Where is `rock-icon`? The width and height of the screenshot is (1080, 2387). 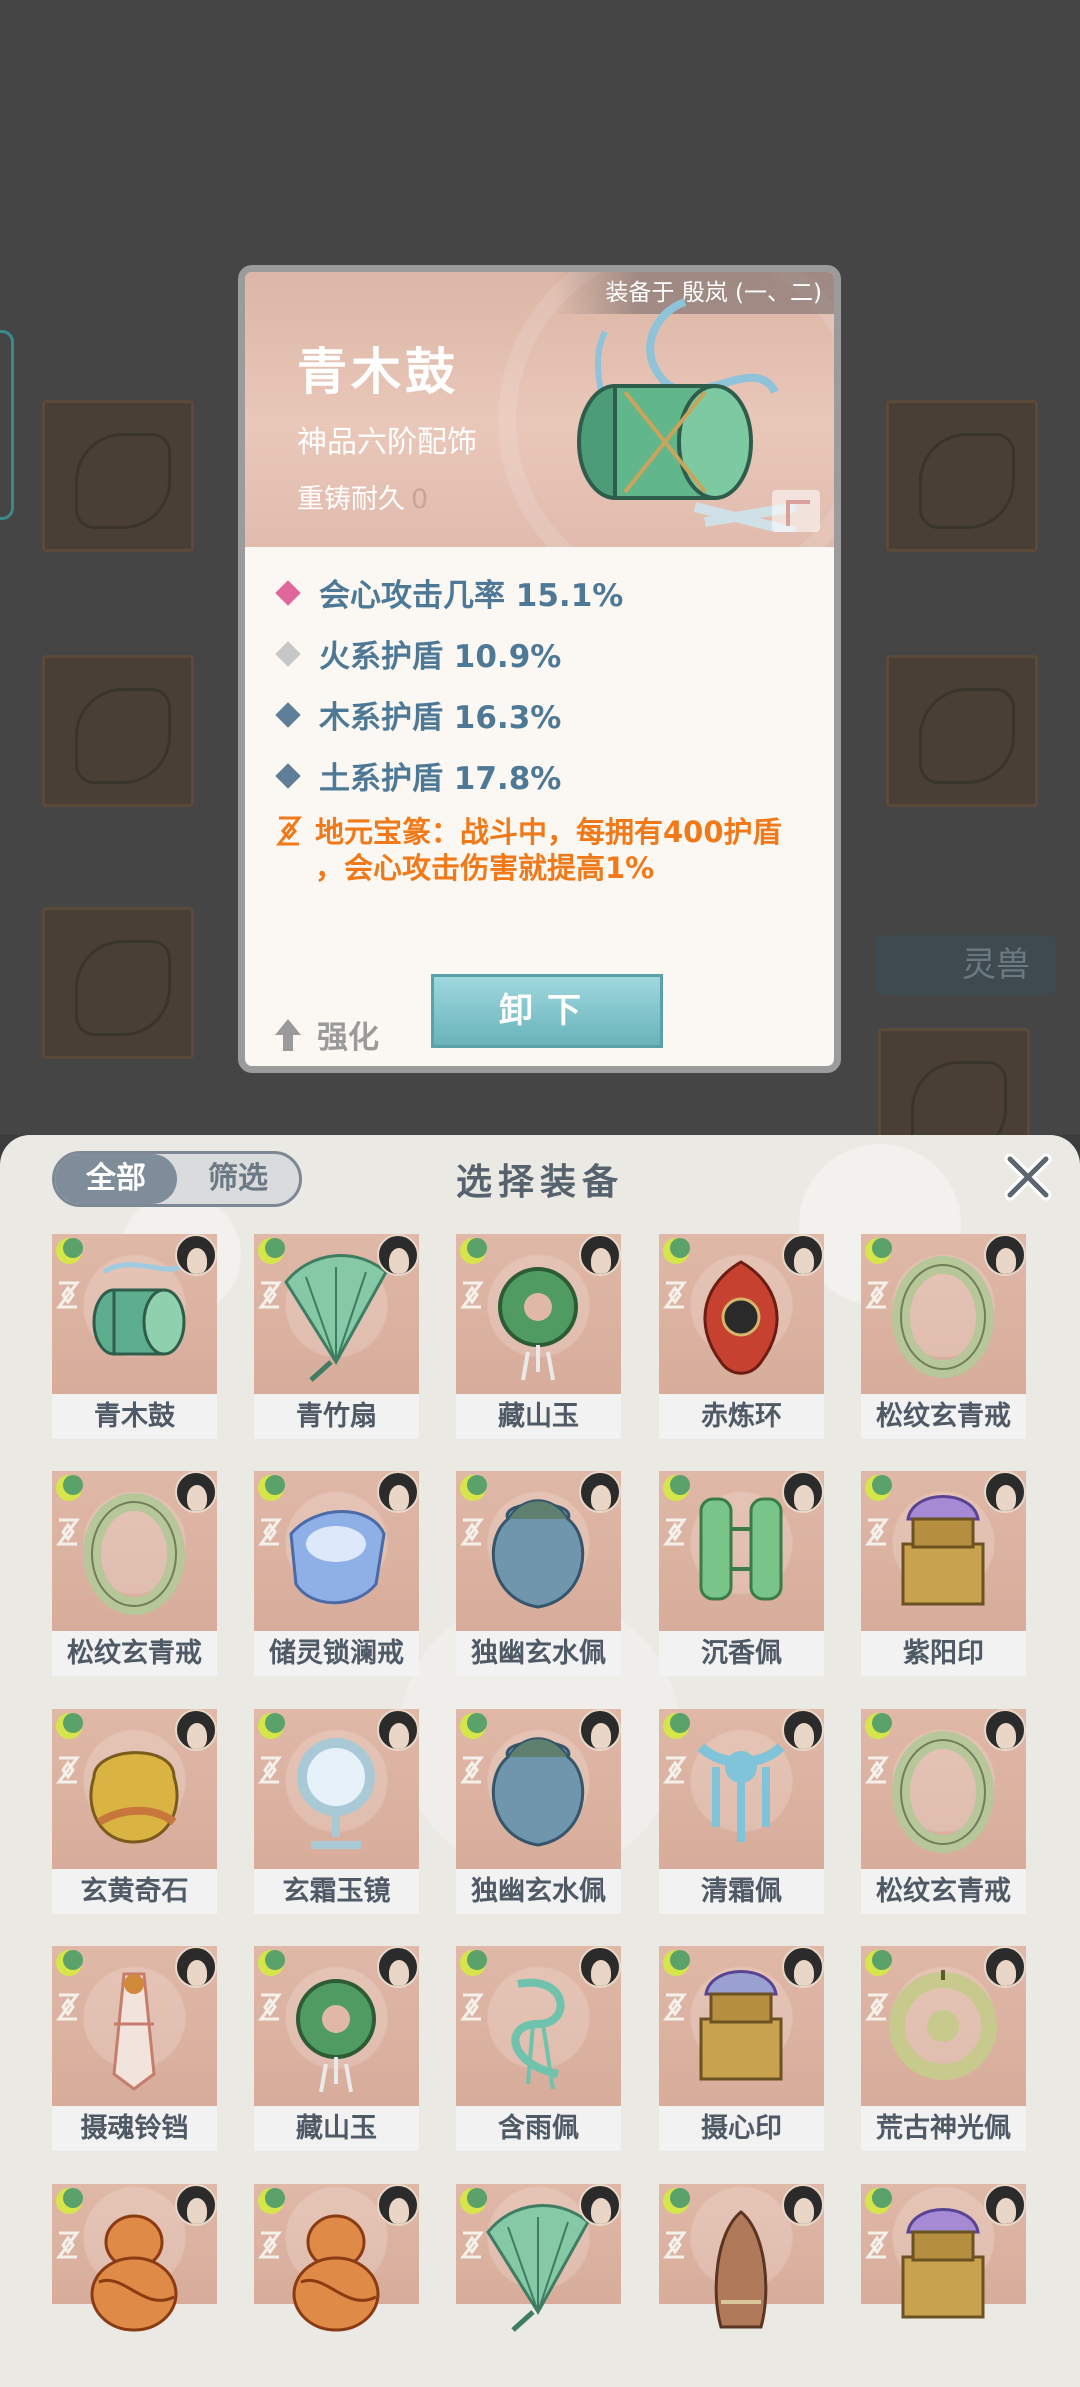
rock-icon is located at coordinates (134, 1797).